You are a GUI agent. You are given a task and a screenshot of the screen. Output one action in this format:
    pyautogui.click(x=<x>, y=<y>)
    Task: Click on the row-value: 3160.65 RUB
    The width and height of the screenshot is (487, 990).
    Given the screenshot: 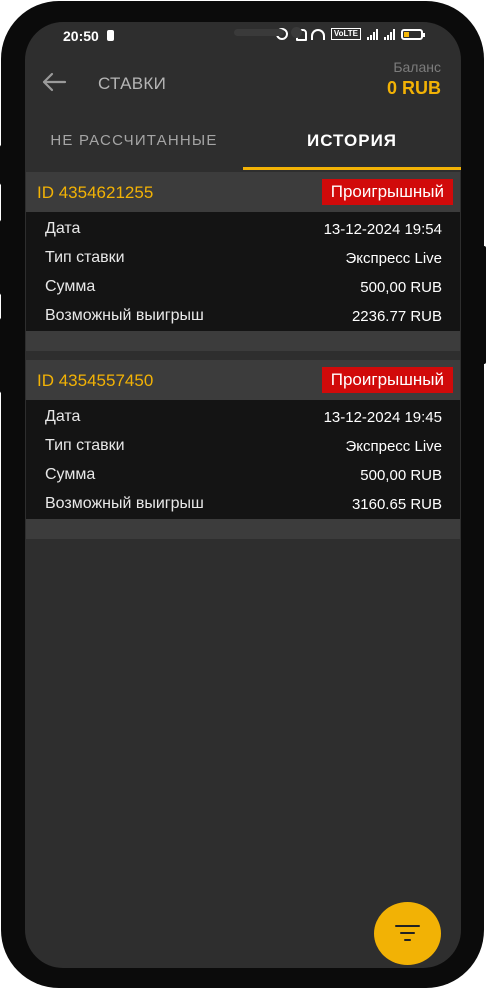 What is the action you would take?
    pyautogui.click(x=396, y=504)
    